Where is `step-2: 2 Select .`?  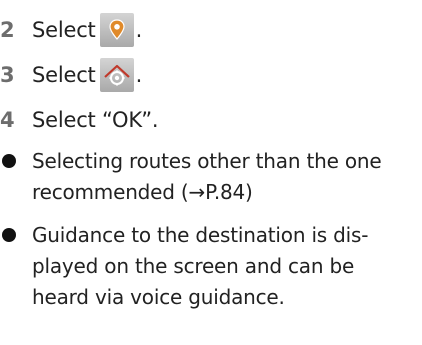
step-2: 2 Select . is located at coordinates (71, 30).